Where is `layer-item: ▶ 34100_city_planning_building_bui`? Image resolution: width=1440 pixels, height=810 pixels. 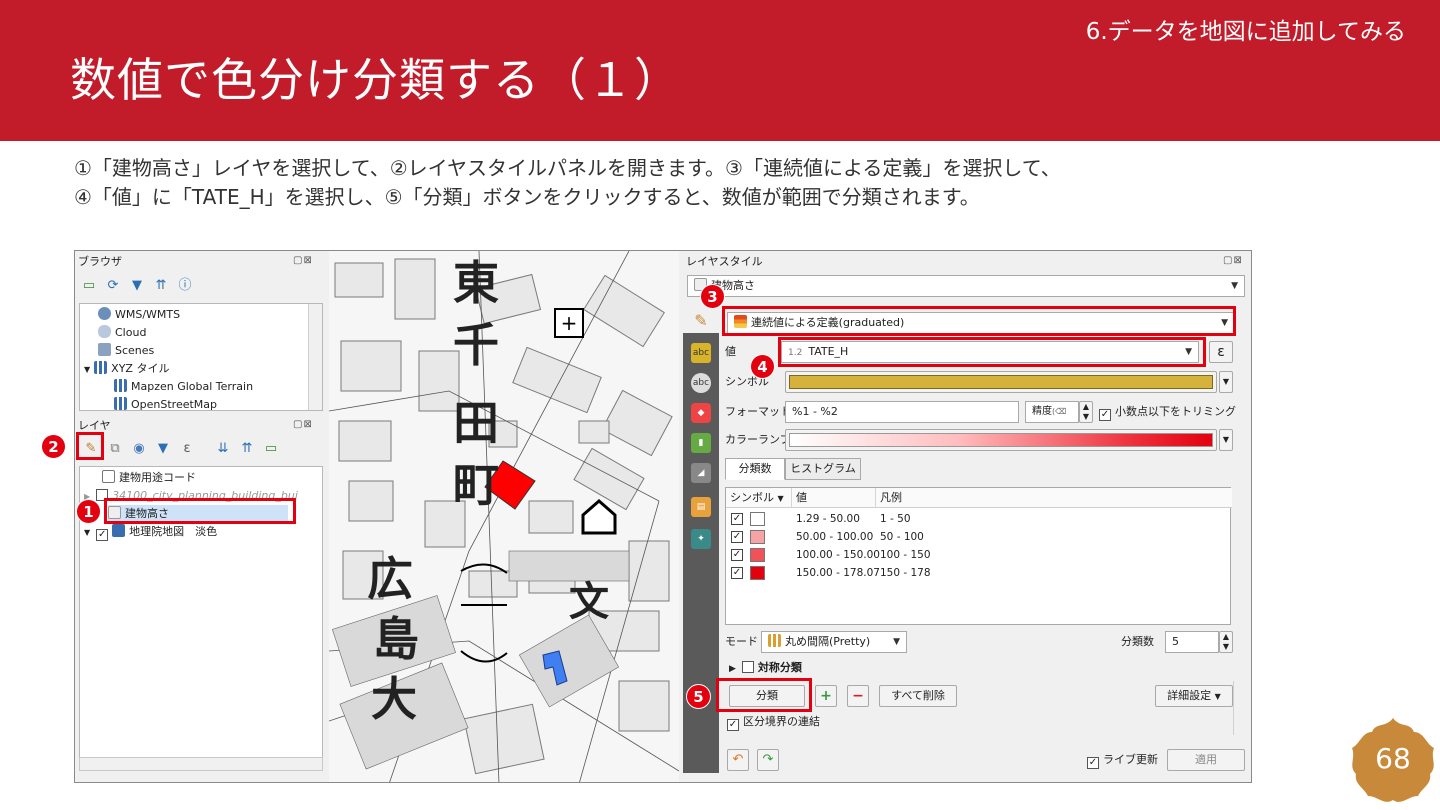 layer-item: ▶ 34100_city_planning_building_bui is located at coordinates (191, 496).